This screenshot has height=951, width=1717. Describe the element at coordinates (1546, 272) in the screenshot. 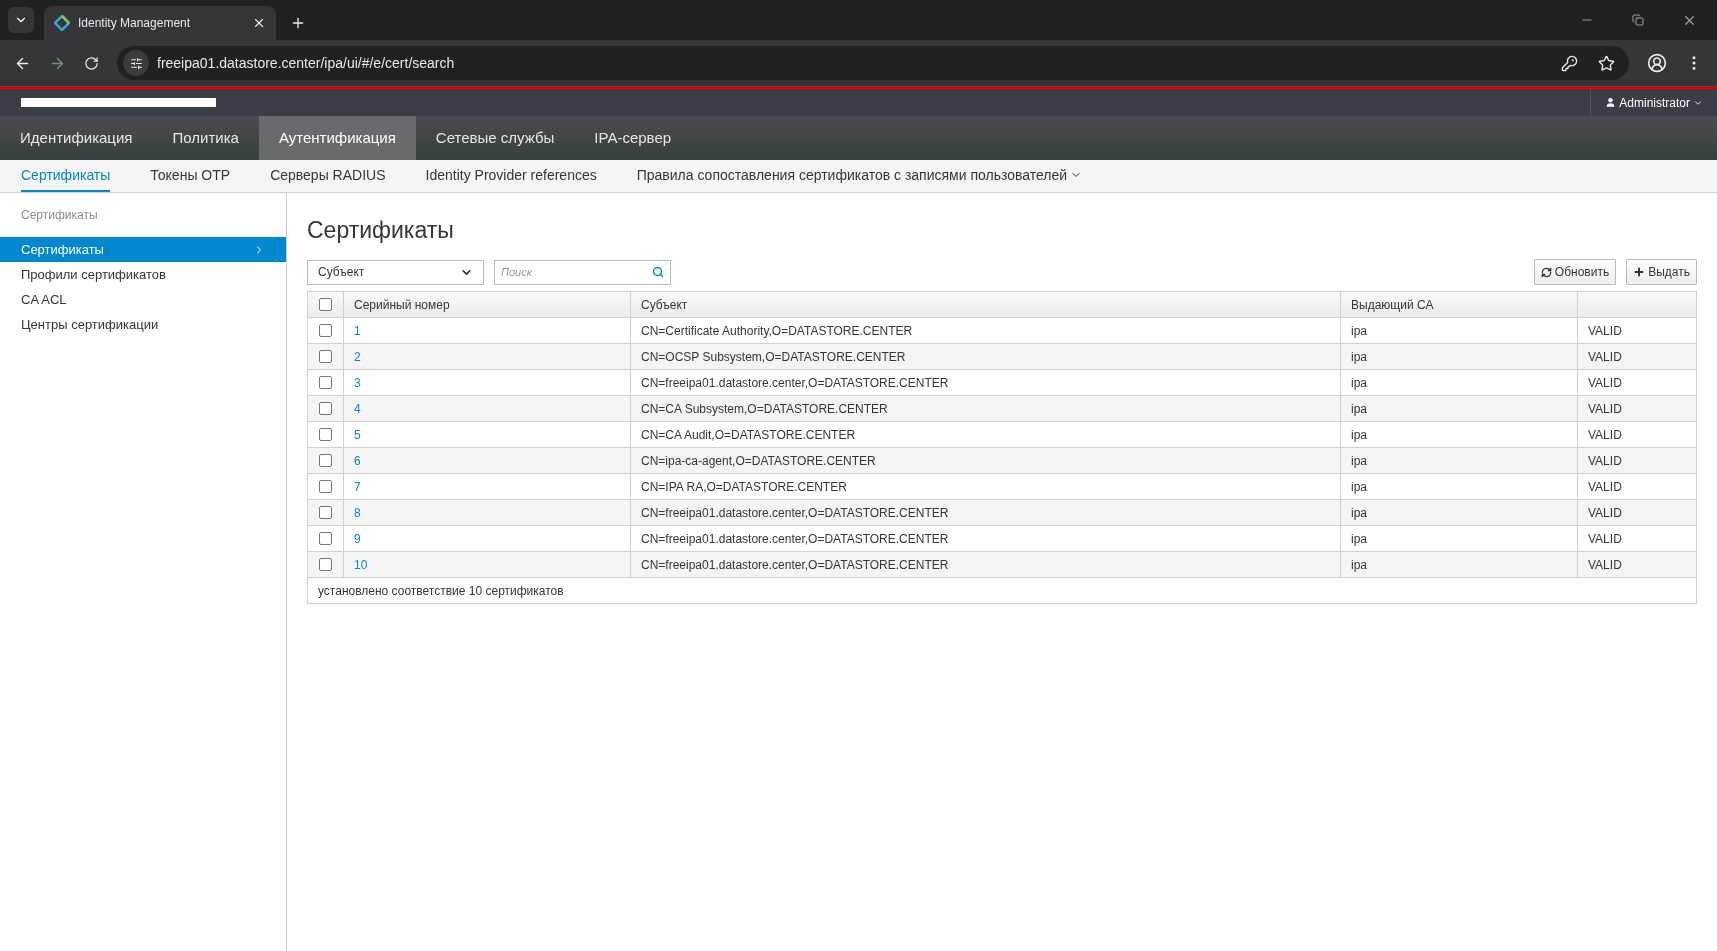

I see `refresh-icon` at that location.